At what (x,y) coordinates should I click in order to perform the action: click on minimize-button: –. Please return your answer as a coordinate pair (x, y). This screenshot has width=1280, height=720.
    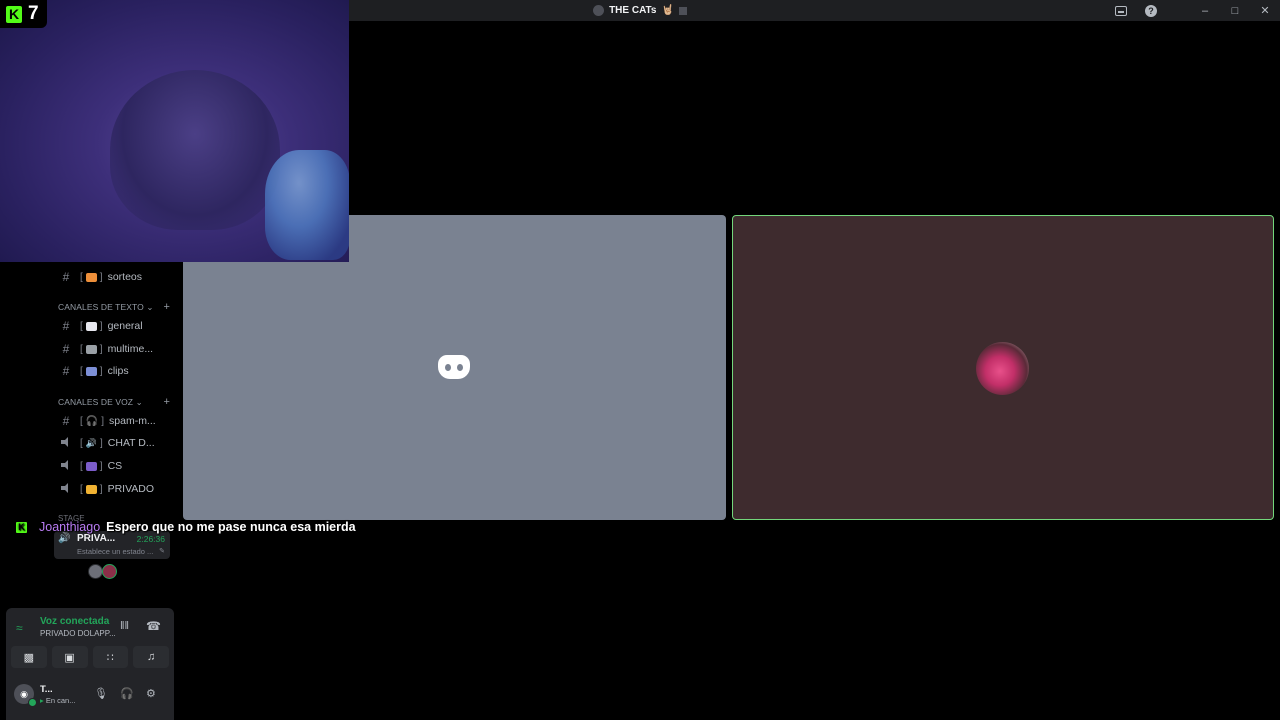
    Looking at the image, I should click on (1205, 10).